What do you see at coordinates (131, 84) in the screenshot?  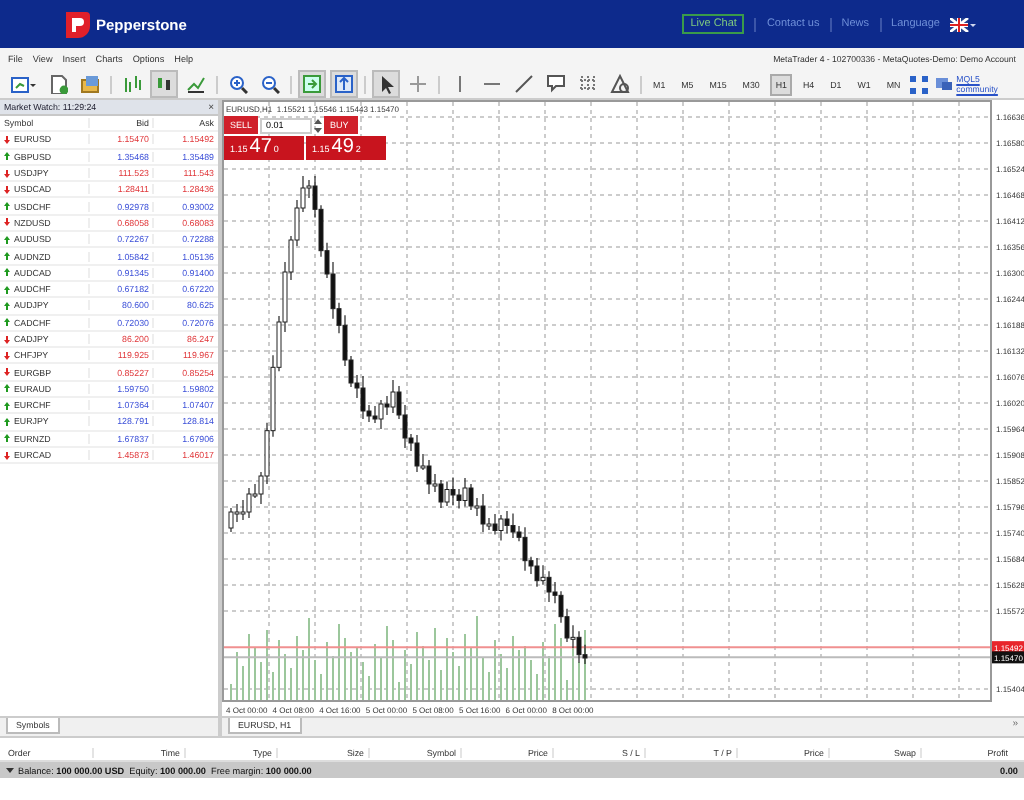 I see `bar-chart-icon` at bounding box center [131, 84].